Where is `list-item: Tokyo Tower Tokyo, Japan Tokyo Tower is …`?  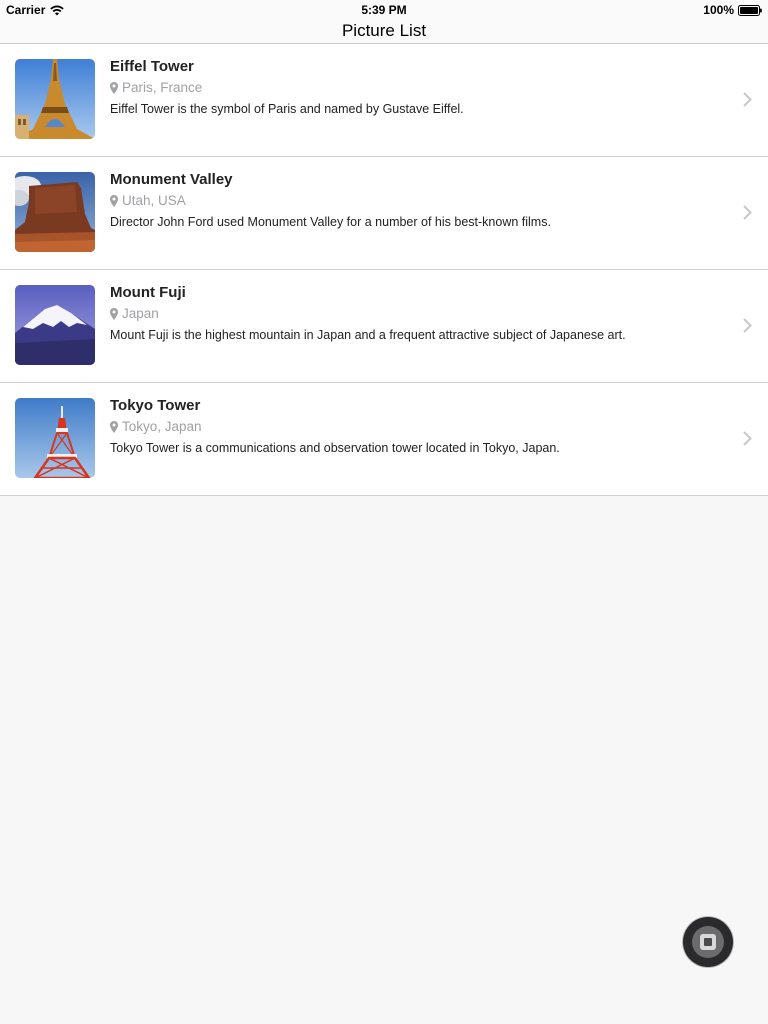
list-item: Tokyo Tower Tokyo, Japan Tokyo Tower is … is located at coordinates (384, 439).